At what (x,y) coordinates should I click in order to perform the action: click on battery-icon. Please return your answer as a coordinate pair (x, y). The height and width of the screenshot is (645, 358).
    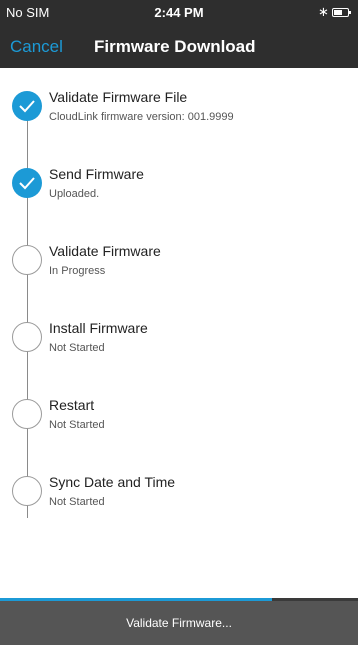
    Looking at the image, I should click on (341, 12).